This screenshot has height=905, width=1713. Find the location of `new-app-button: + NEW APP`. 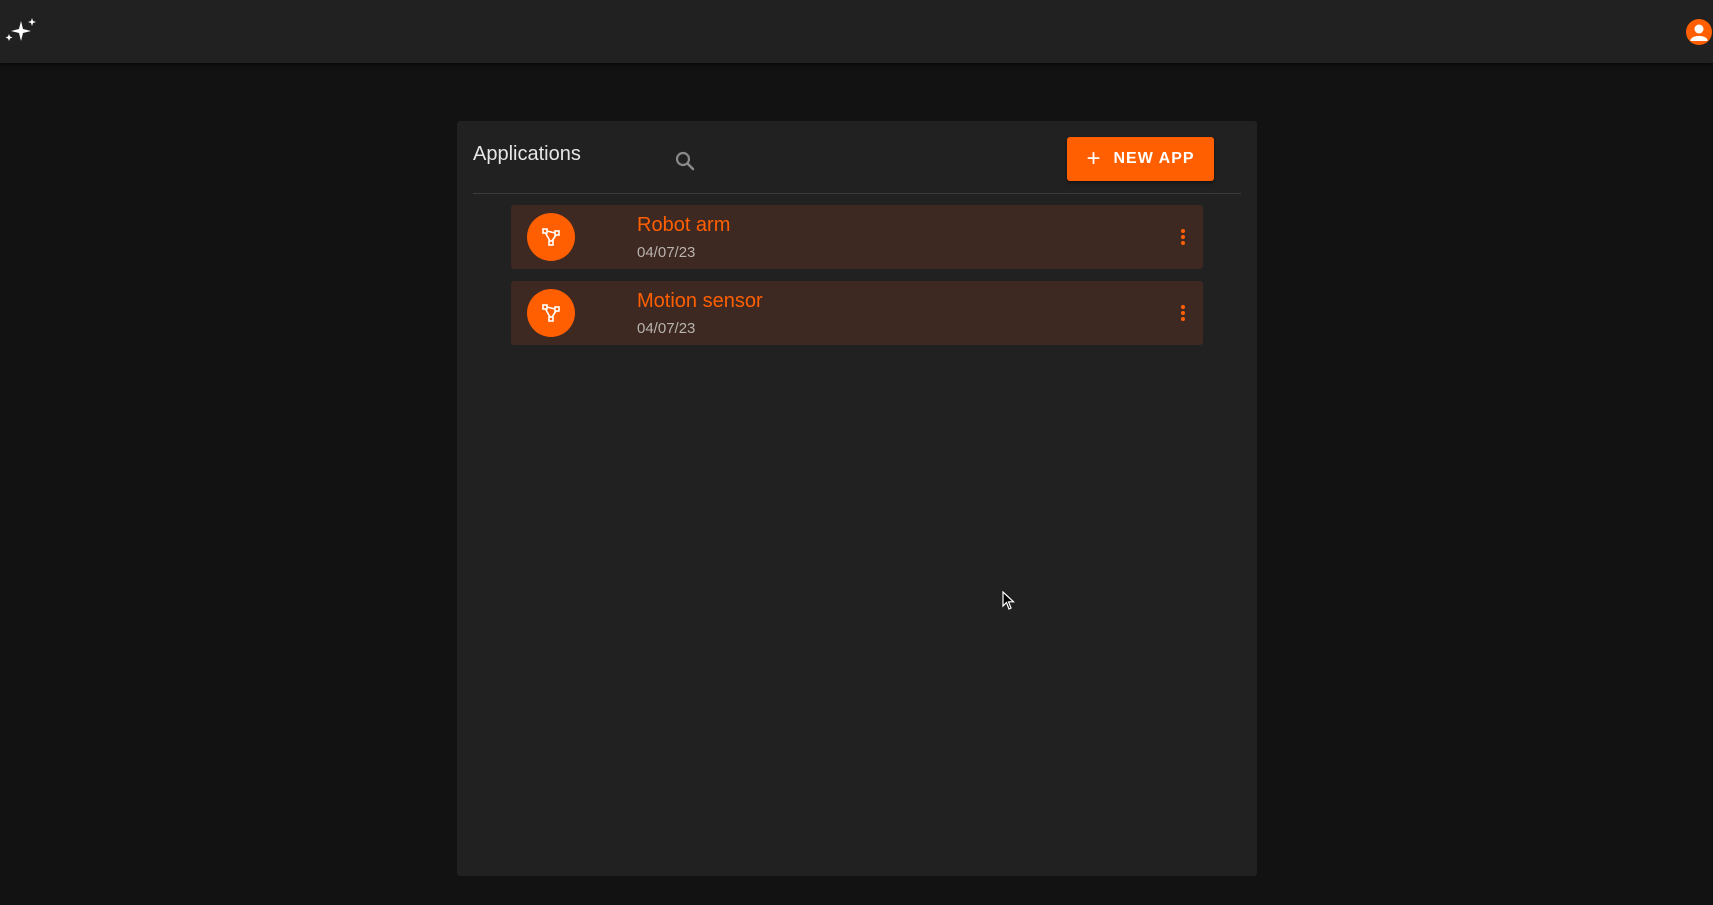

new-app-button: + NEW APP is located at coordinates (1140, 159).